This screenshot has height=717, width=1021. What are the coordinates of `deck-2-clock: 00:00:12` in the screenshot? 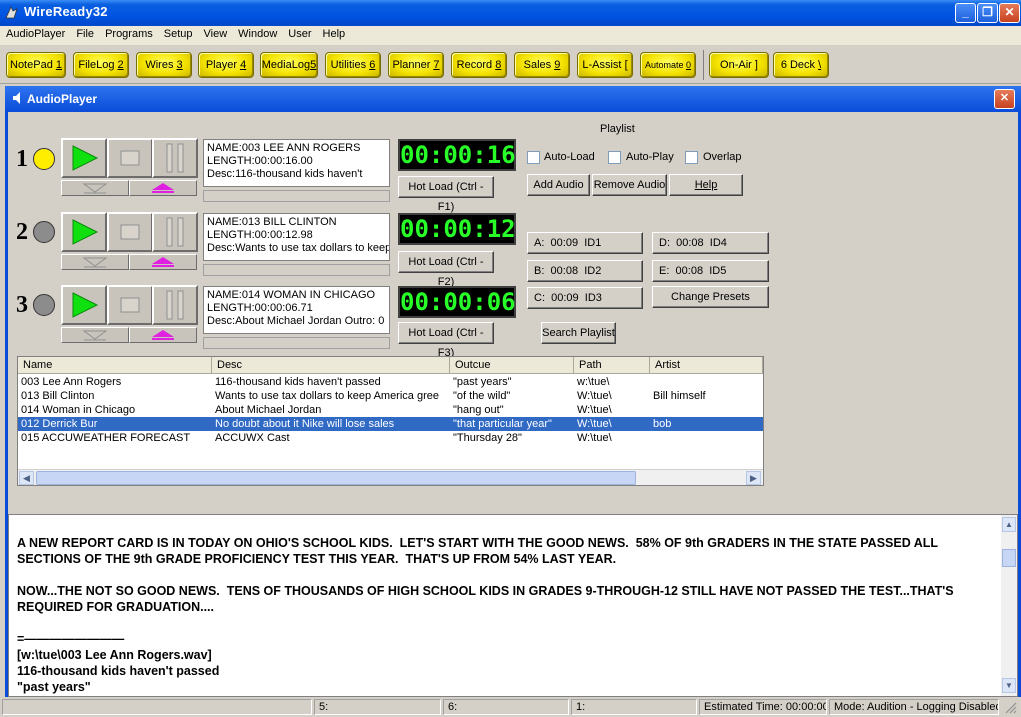 It's located at (457, 229).